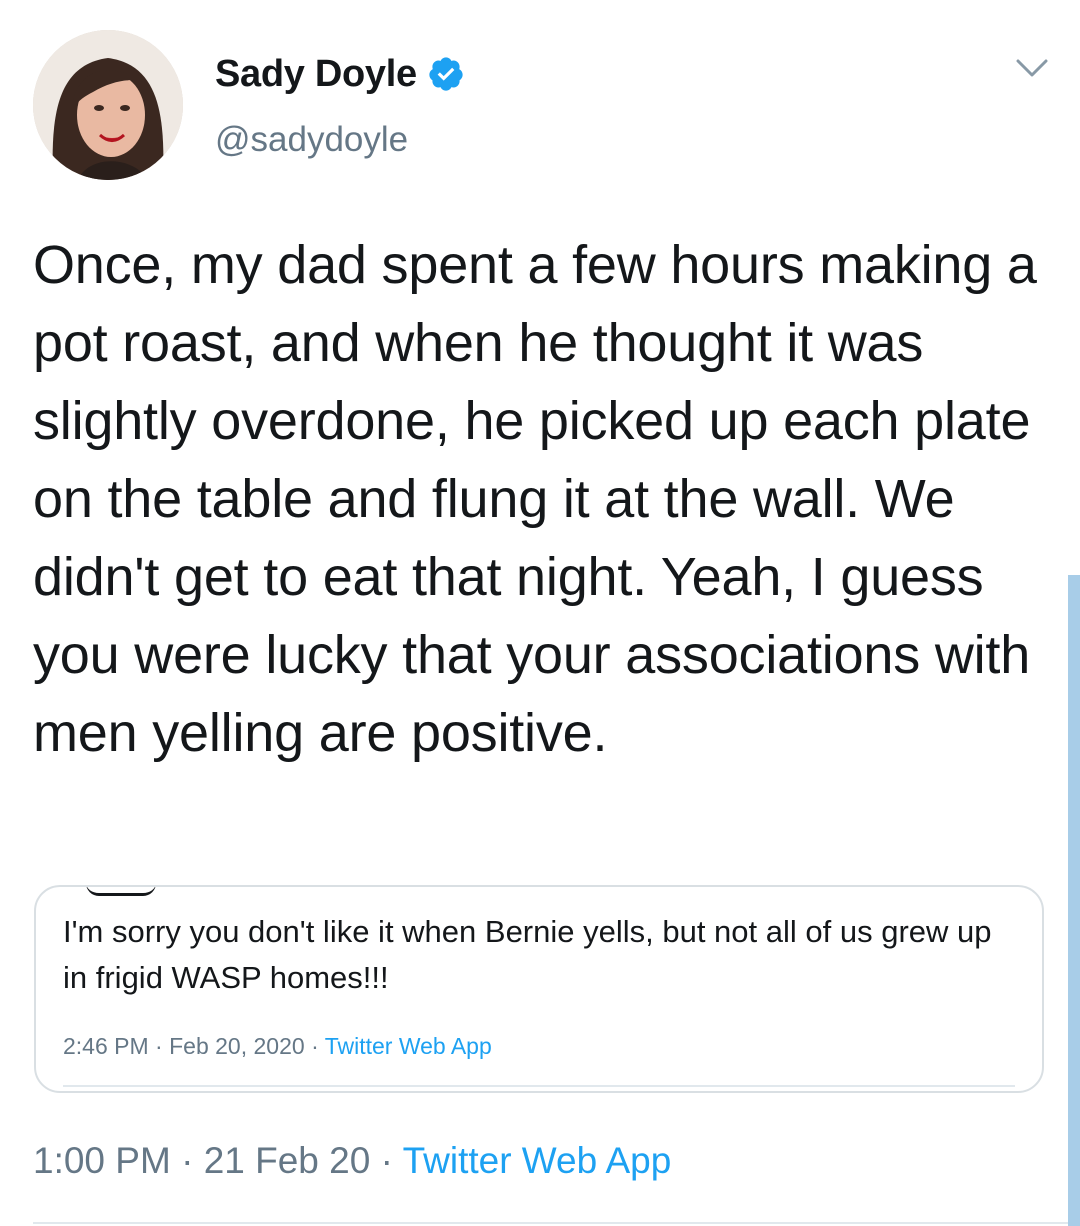  Describe the element at coordinates (1074, 900) in the screenshot. I see `scrollbar-thumb` at that location.